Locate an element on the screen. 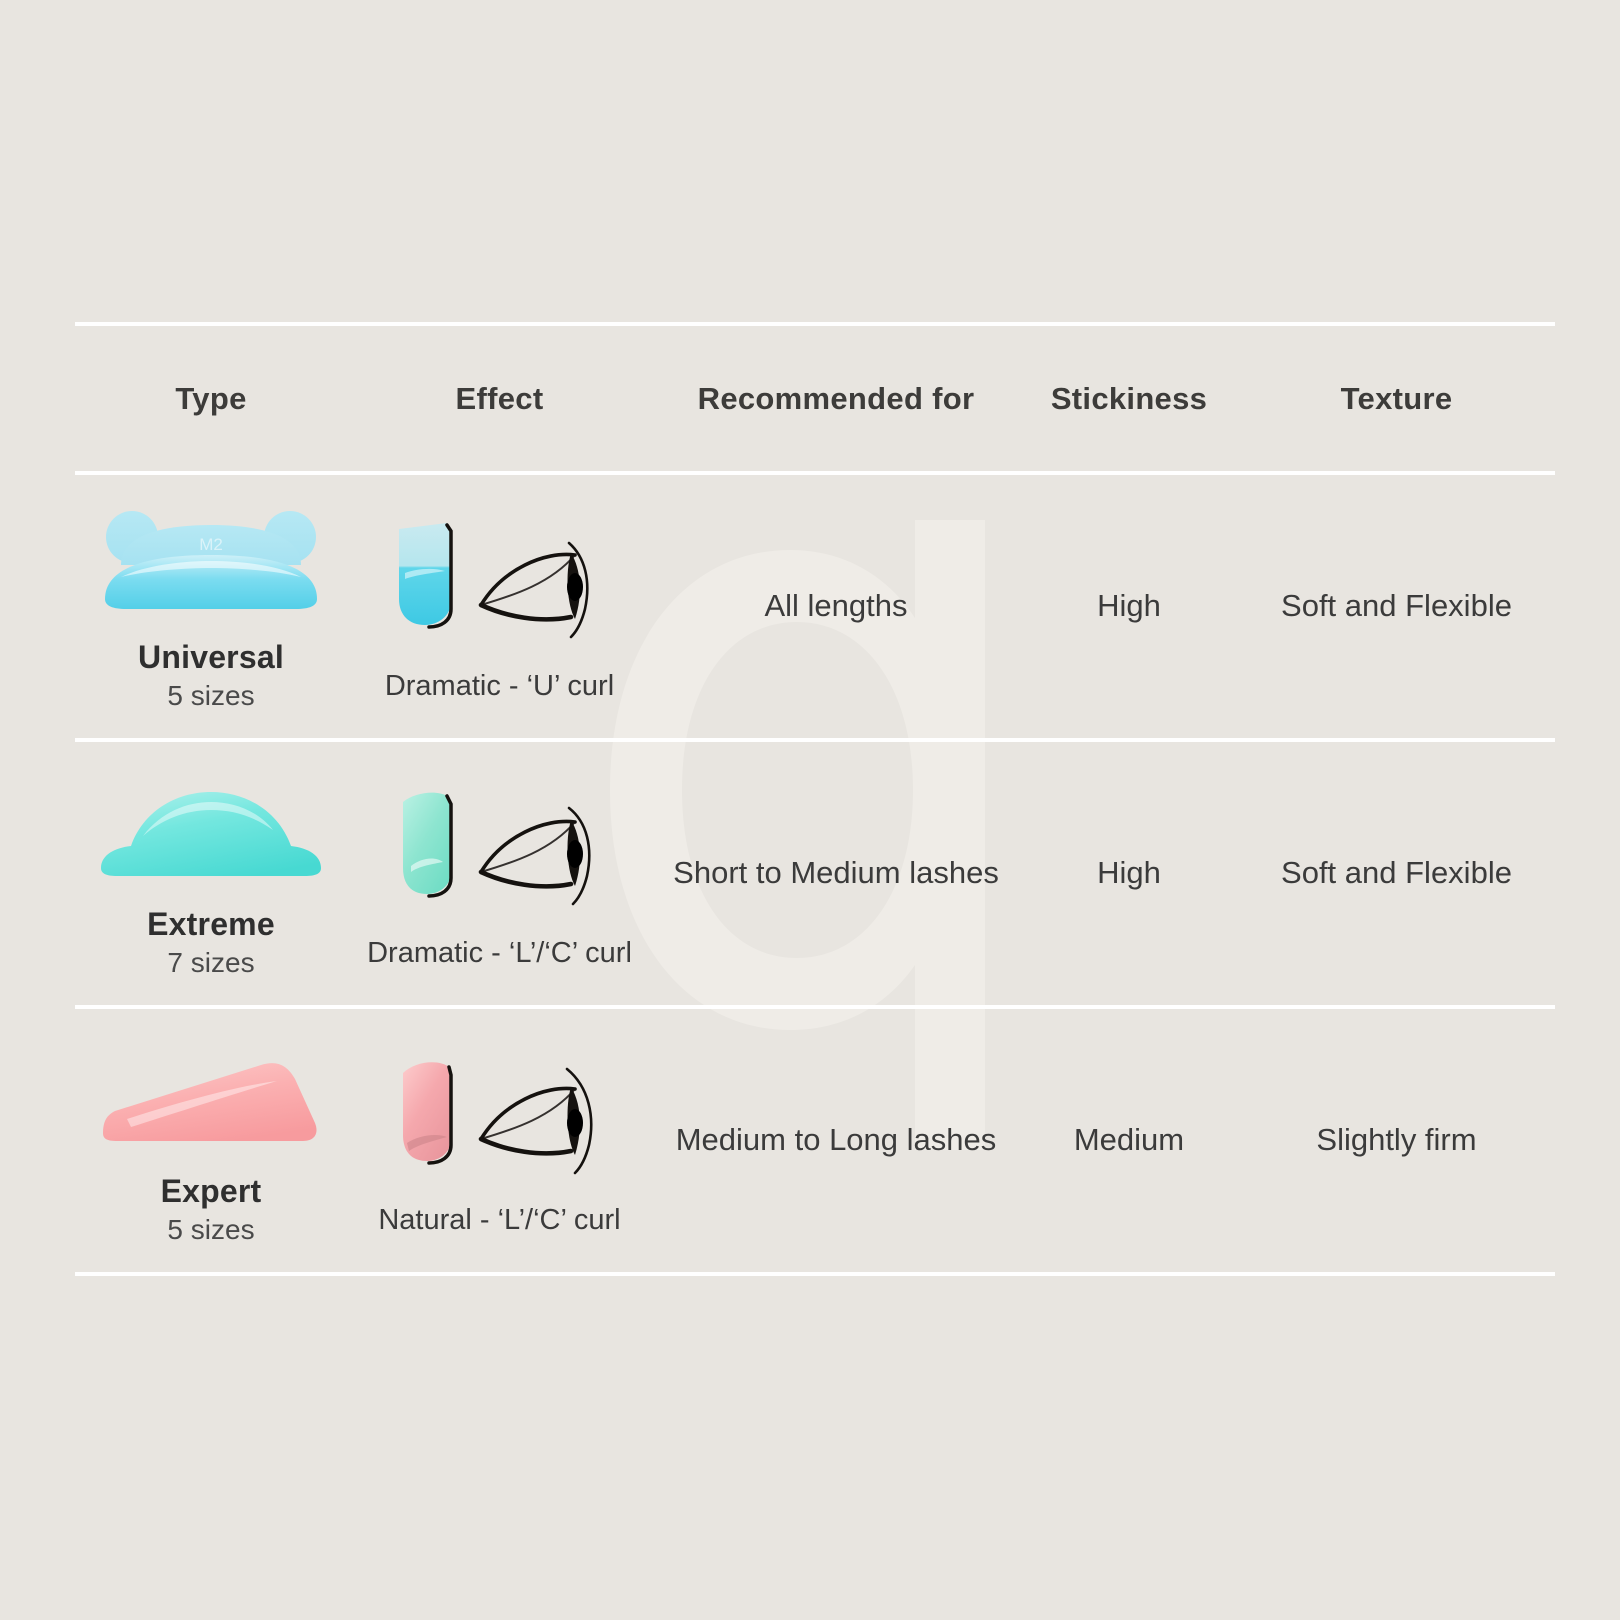 This screenshot has width=1620, height=1620. row-type-cell: M2 Universal 5 sizes is located at coordinates (211, 606).